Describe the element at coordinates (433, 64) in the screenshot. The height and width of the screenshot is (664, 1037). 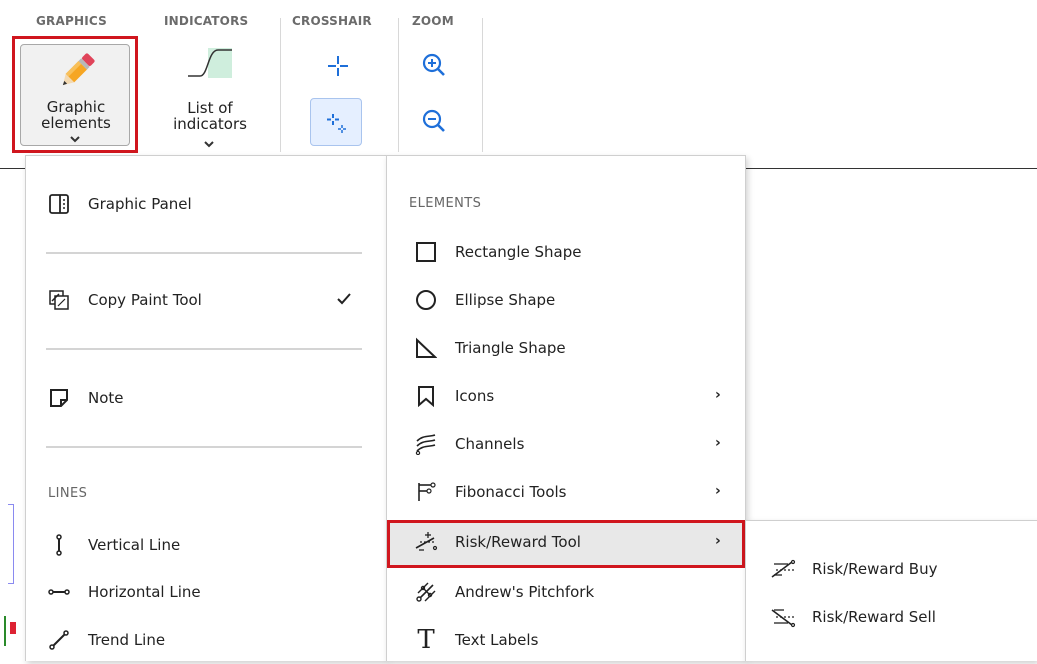
I see `zoom-in-icon` at that location.